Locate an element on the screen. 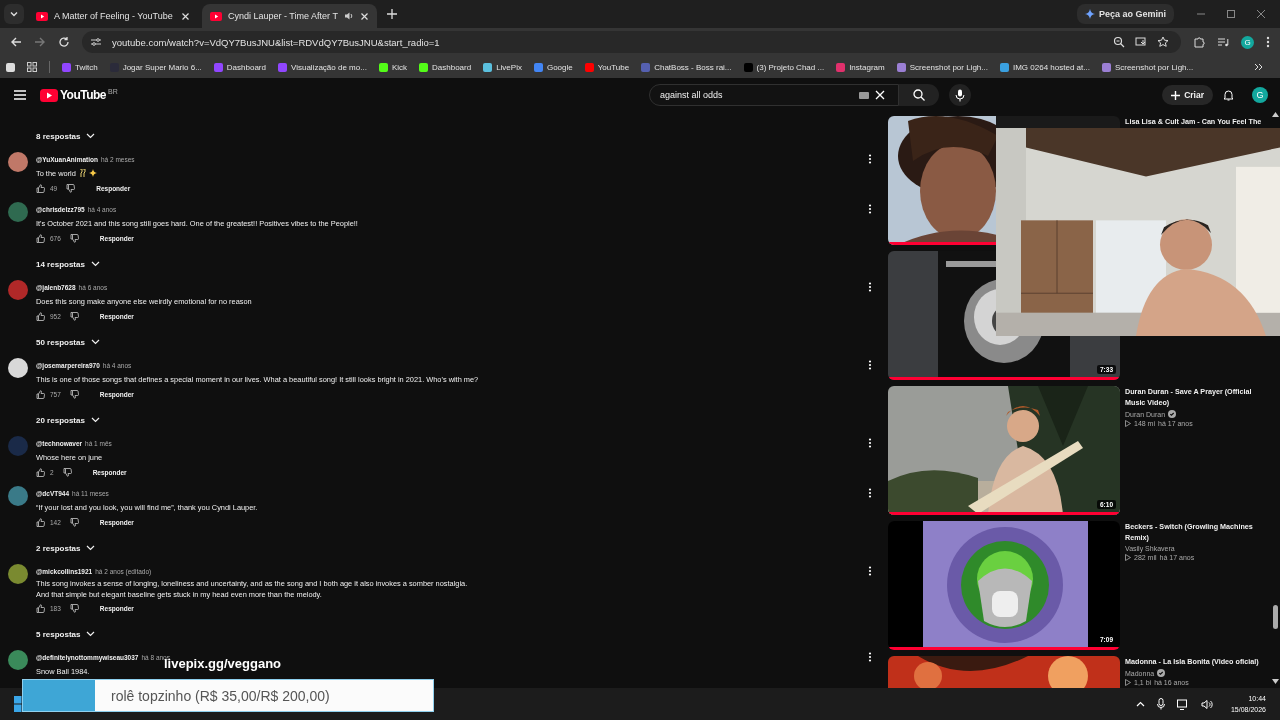  gemini-button: Peça ao Gemini is located at coordinates (1125, 14).